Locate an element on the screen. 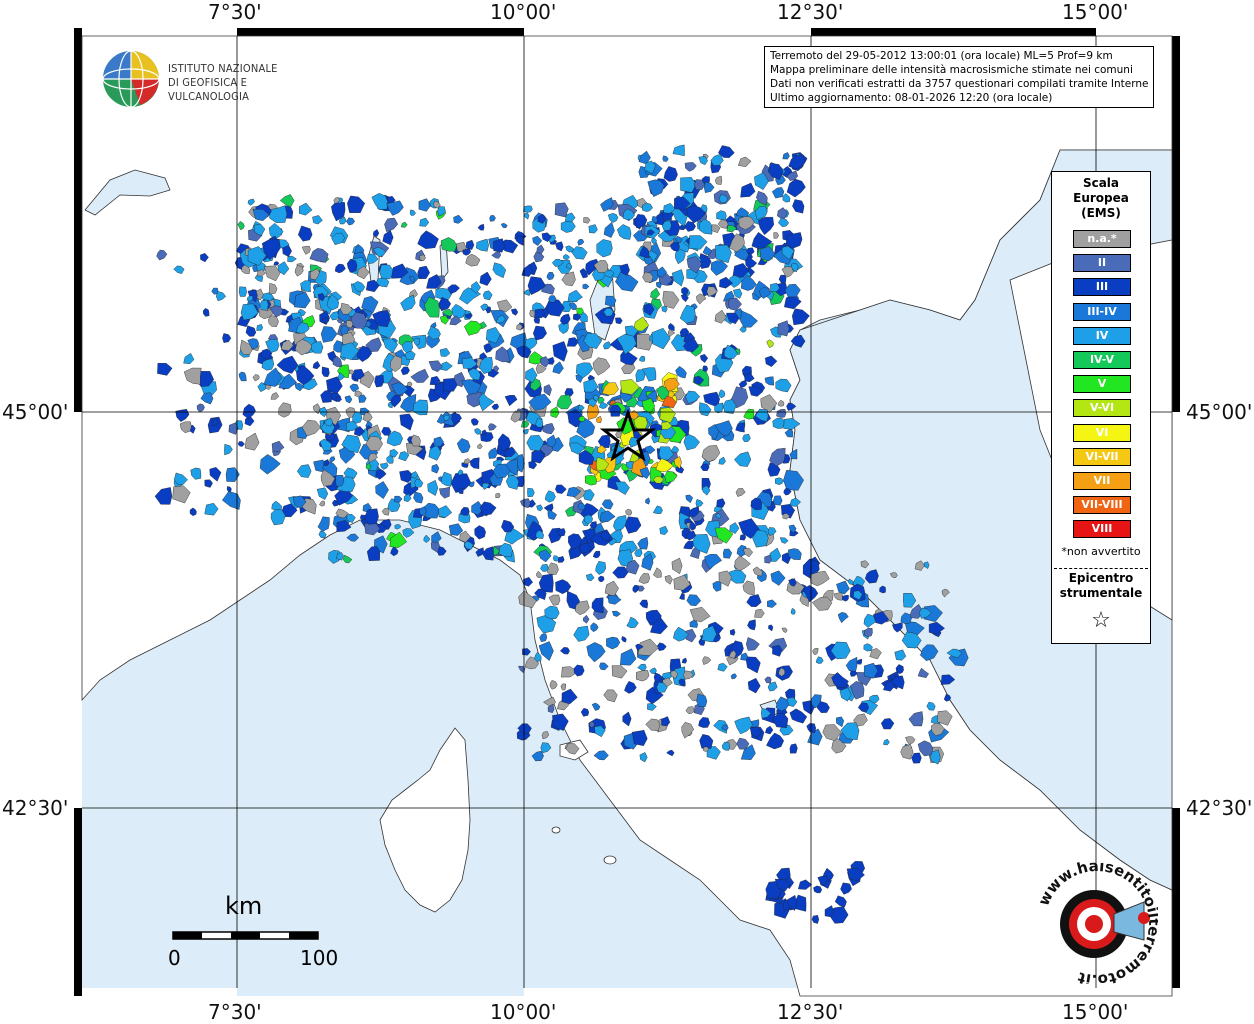  legend-item: III-IV is located at coordinates (1102, 311).